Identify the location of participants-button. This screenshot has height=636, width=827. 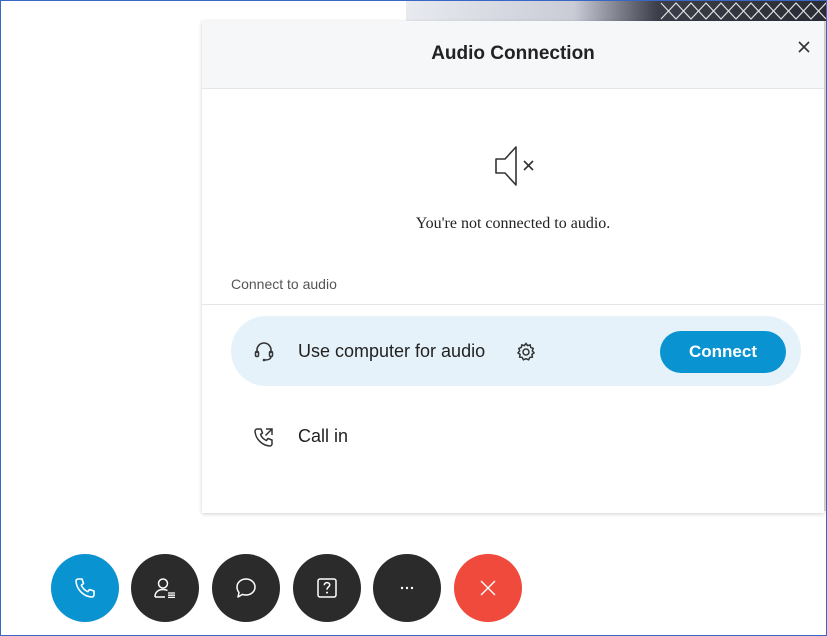
(165, 588).